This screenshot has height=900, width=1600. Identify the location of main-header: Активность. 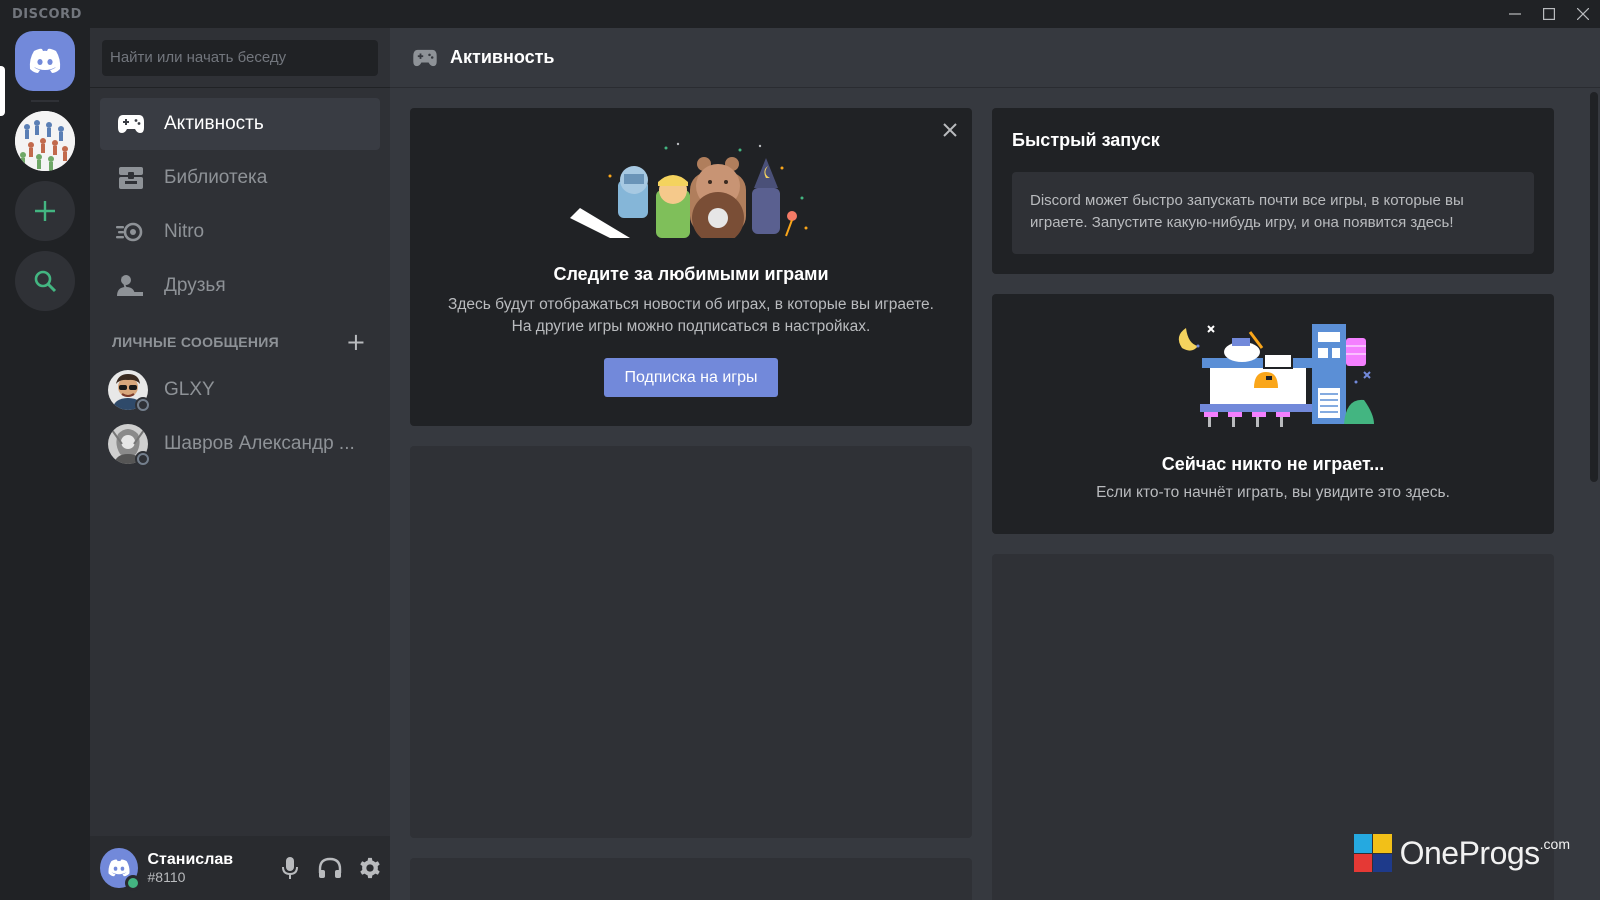
(995, 58).